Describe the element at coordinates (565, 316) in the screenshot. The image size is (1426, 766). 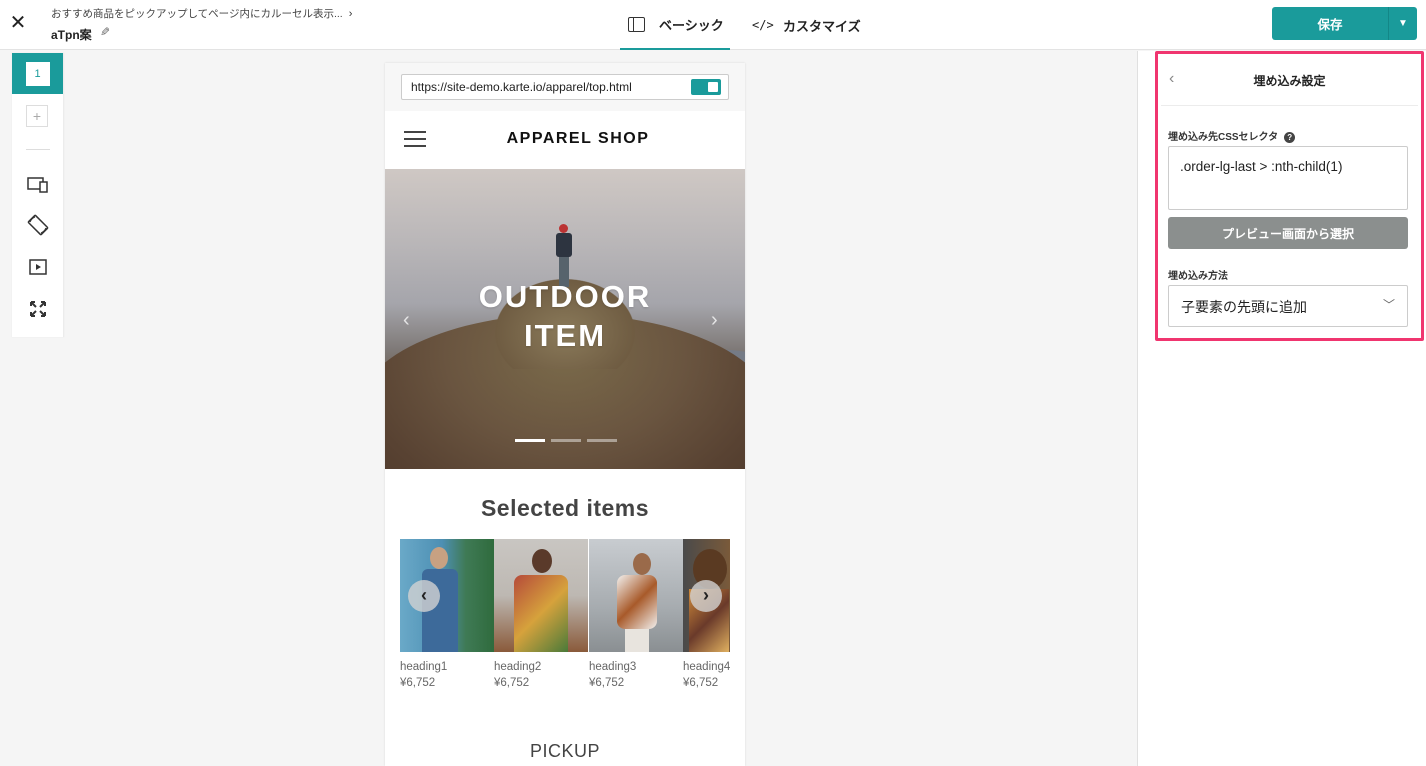
I see `hero-title: OUTDOOR ITEM` at that location.